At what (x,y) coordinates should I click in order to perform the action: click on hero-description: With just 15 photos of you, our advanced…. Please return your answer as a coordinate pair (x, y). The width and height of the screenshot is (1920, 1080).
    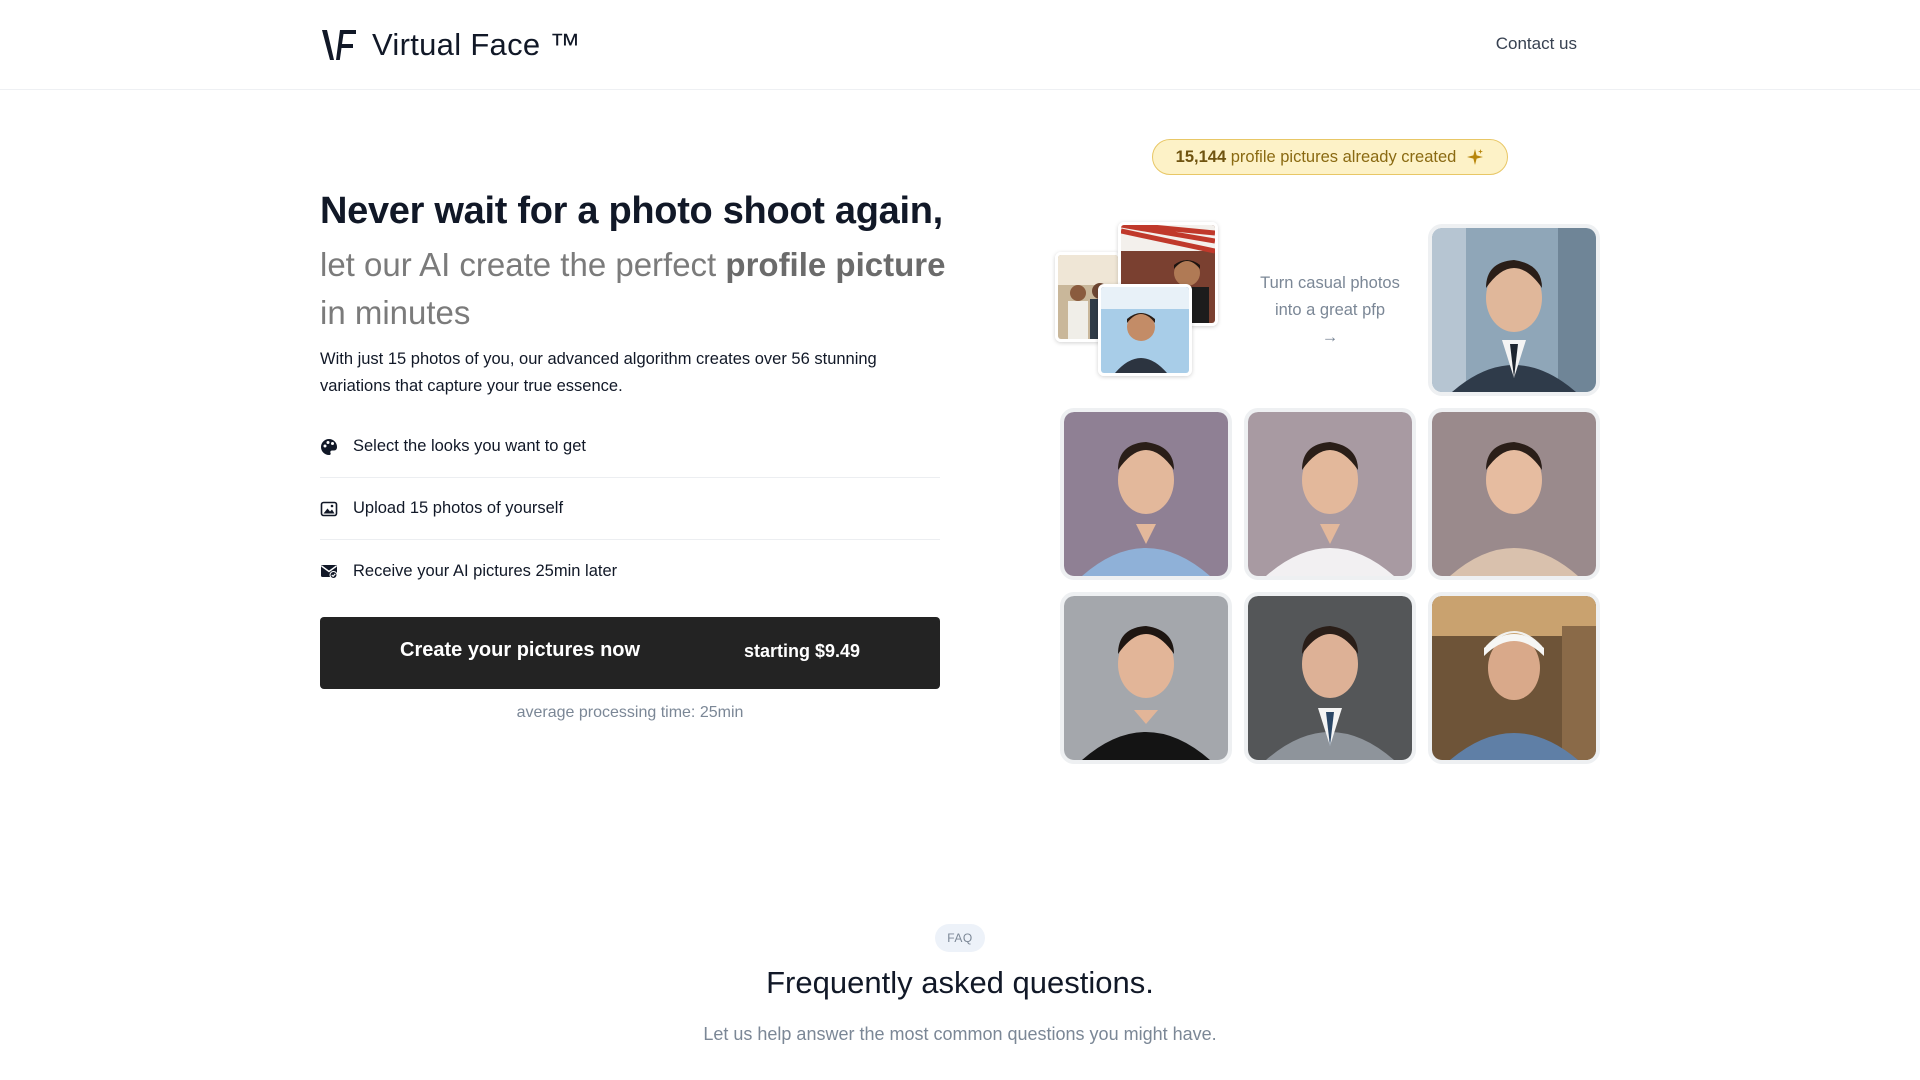
    Looking at the image, I should click on (598, 372).